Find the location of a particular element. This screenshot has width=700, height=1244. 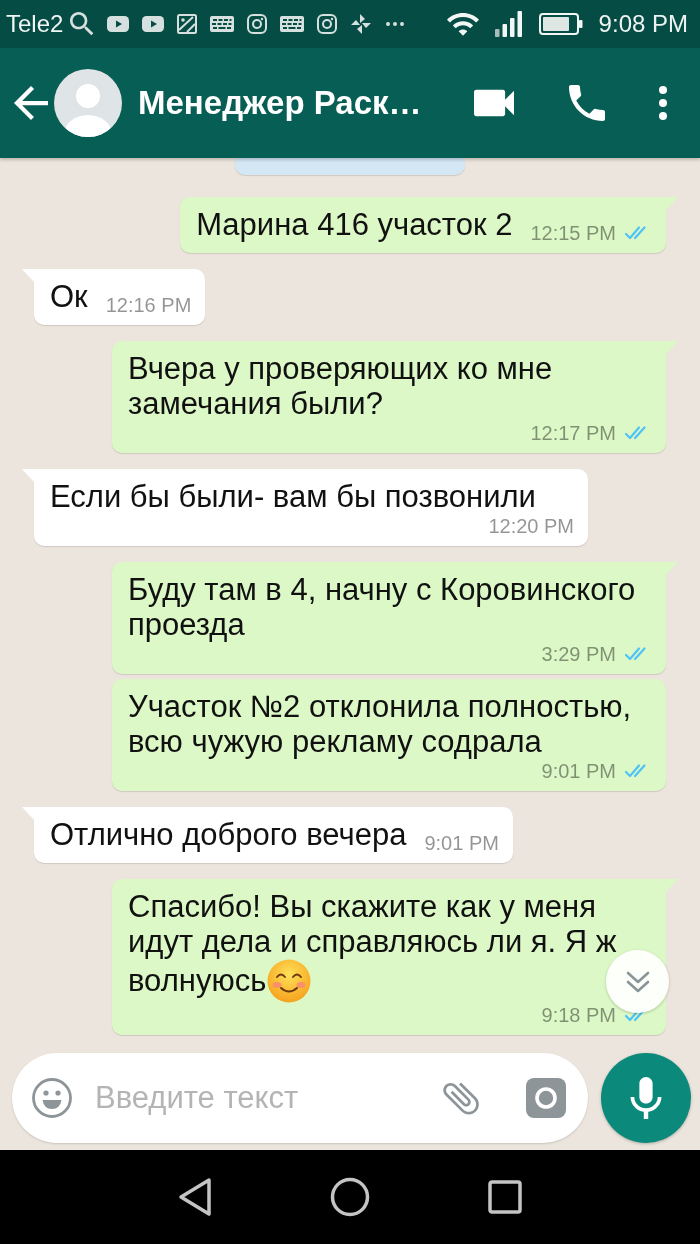

search-icon is located at coordinates (82, 24).